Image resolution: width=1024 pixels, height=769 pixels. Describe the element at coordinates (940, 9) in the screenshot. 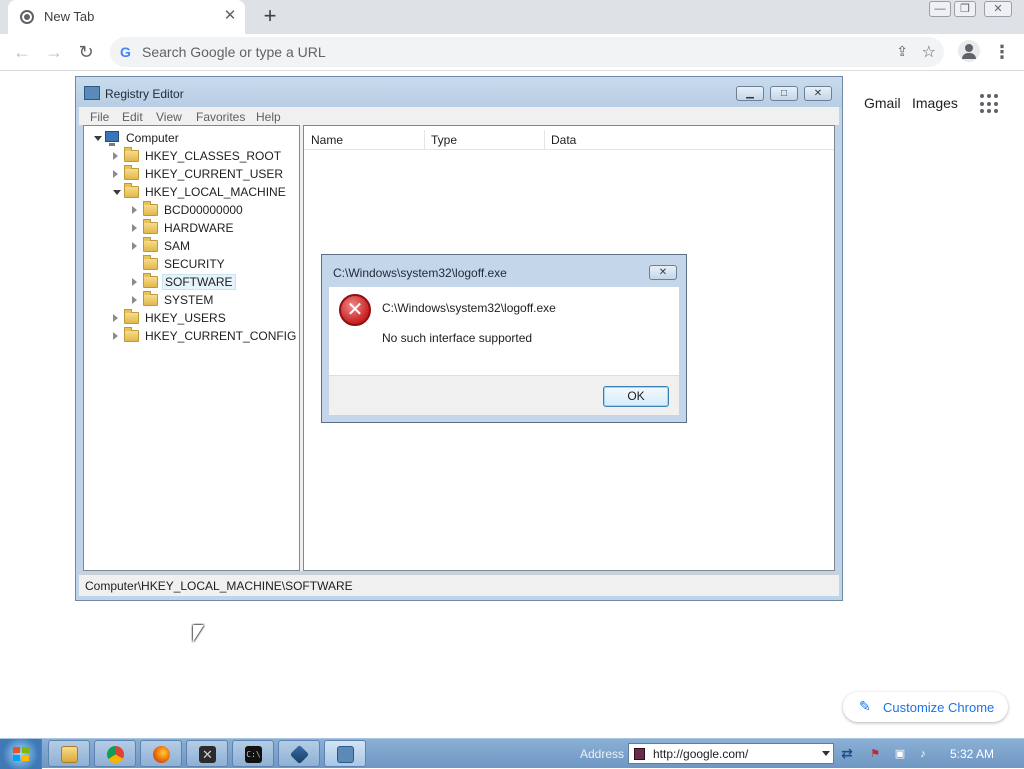

I see `minimize-icon: —` at that location.